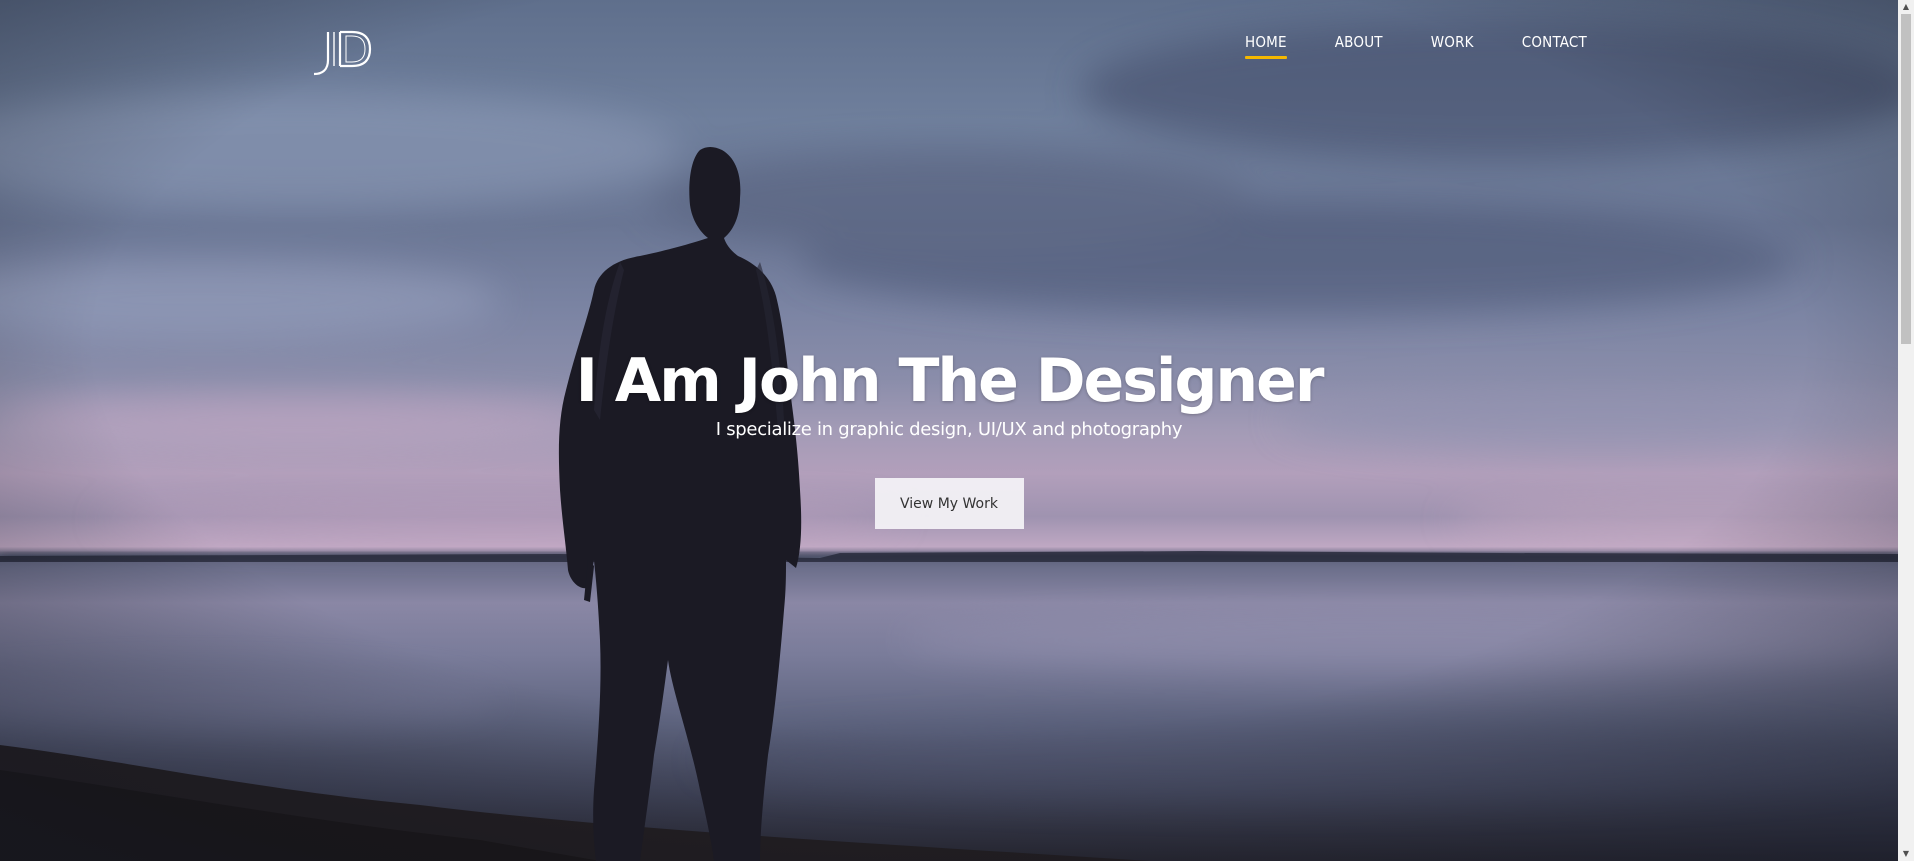 The width and height of the screenshot is (1914, 861). What do you see at coordinates (1554, 46) in the screenshot?
I see `nav-item-contact: CONTACT` at bounding box center [1554, 46].